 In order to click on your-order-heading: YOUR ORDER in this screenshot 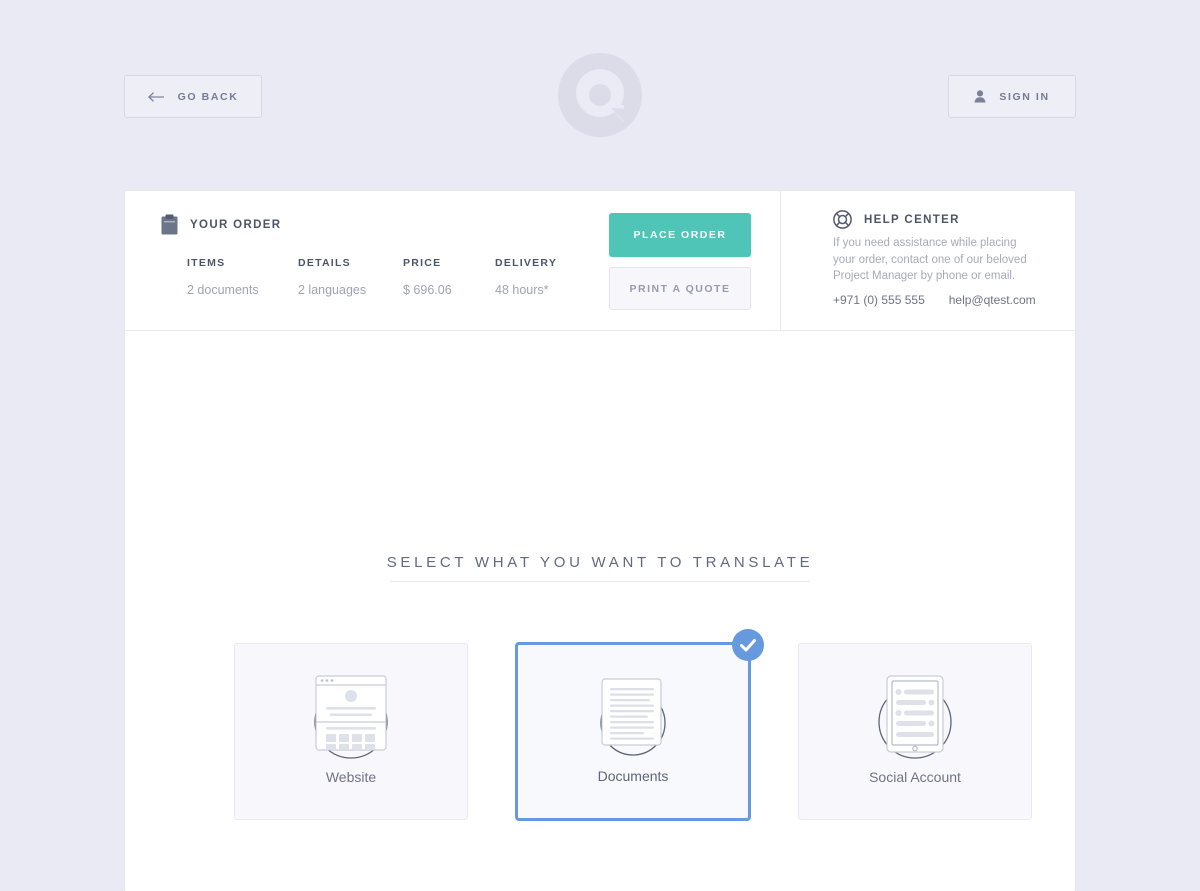, I will do `click(221, 224)`.